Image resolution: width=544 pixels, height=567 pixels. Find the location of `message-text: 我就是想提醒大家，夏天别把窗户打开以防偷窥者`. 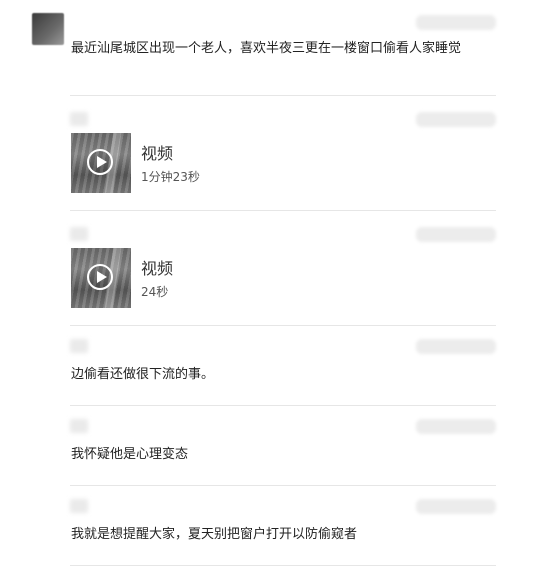

message-text: 我就是想提醒大家，夏天别把窗户打开以防偷窥者 is located at coordinates (214, 534).